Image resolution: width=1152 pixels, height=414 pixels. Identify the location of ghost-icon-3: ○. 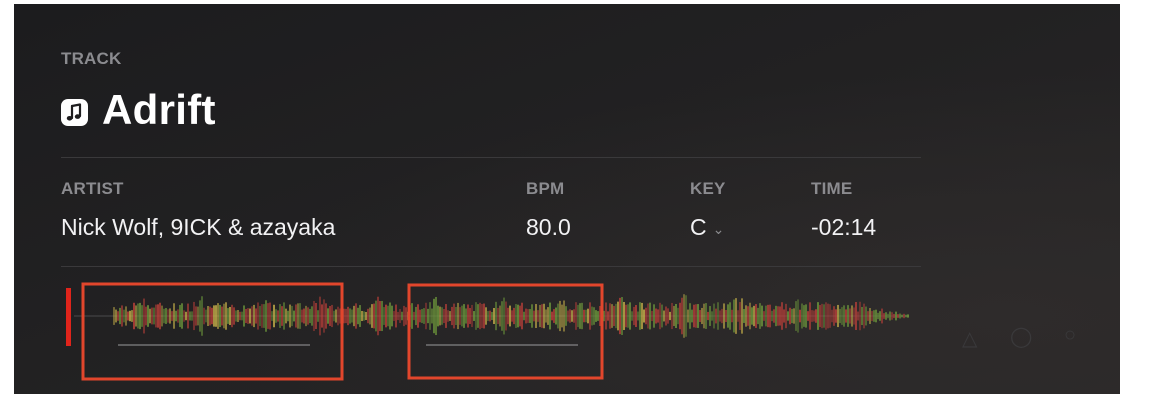
(1070, 335).